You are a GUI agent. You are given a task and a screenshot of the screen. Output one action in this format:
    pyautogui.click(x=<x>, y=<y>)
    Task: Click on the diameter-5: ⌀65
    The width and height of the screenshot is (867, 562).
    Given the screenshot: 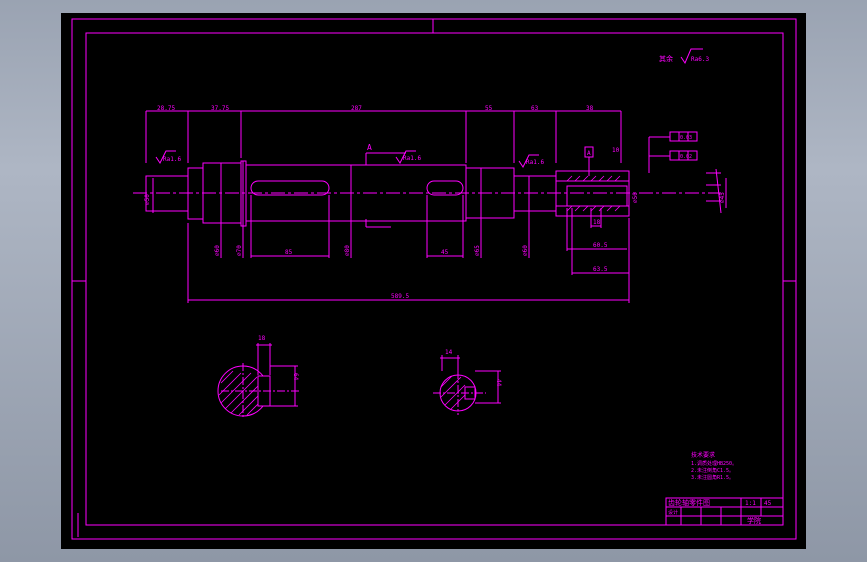 What is the action you would take?
    pyautogui.click(x=477, y=250)
    